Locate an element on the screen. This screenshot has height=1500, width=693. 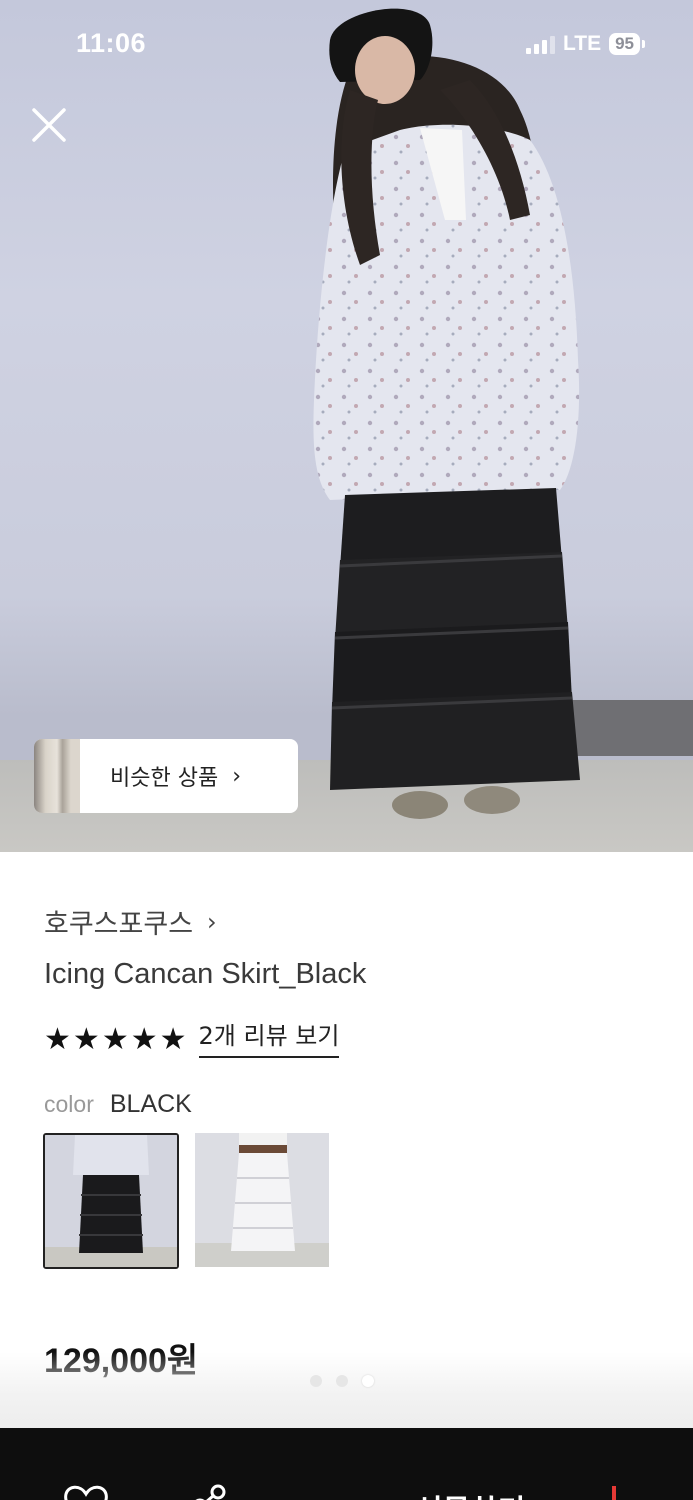
share-icon is located at coordinates (210, 1492).